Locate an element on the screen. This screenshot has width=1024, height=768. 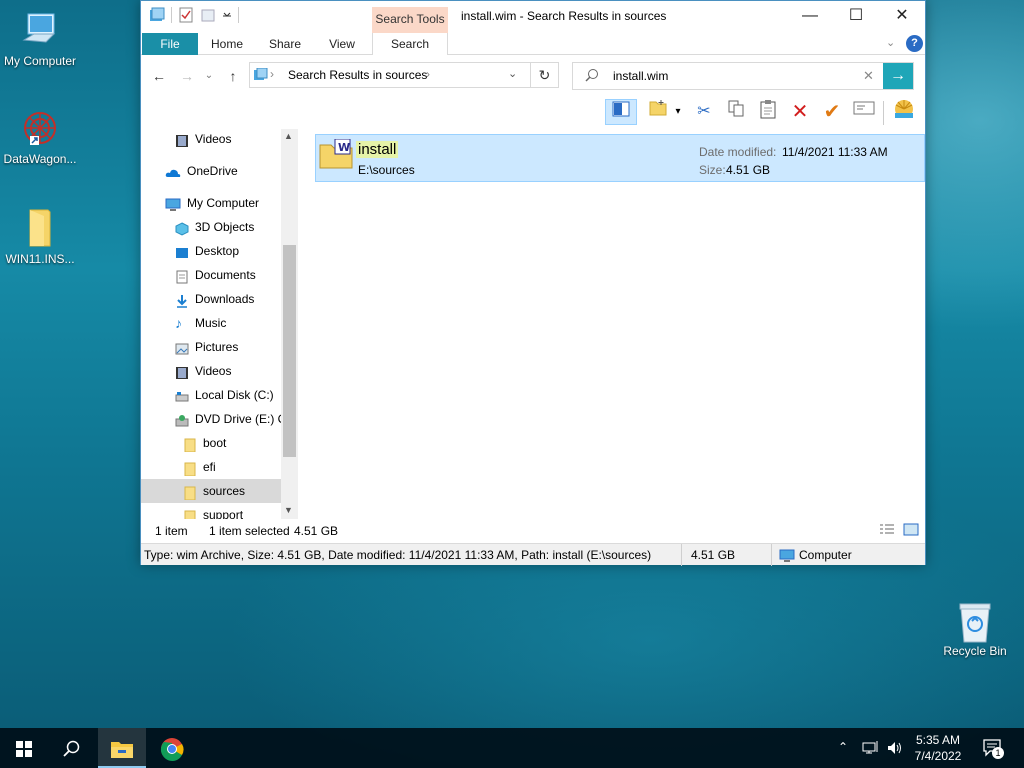
quick-access-toolbar is located at coordinates (194, 15).